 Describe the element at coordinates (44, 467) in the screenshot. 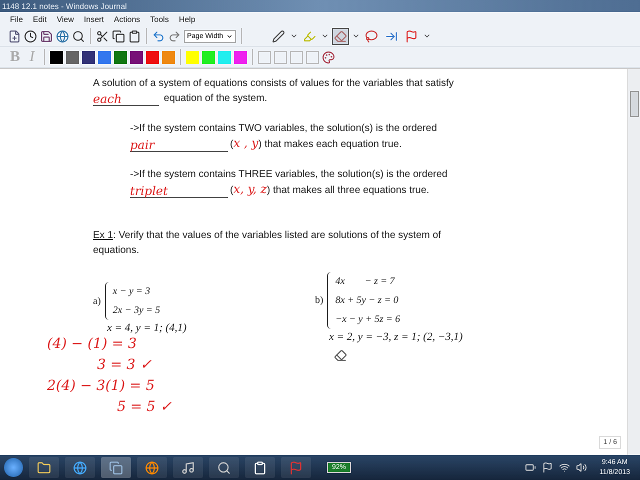

I see `folder-icon` at that location.